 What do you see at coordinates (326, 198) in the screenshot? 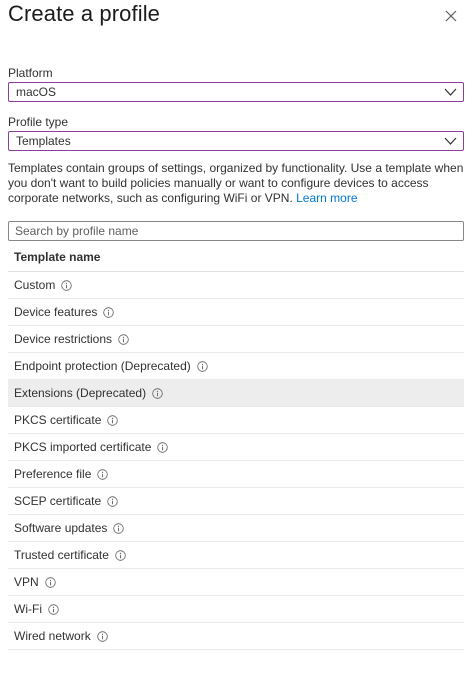
I see `learn-more-link: Learn more` at bounding box center [326, 198].